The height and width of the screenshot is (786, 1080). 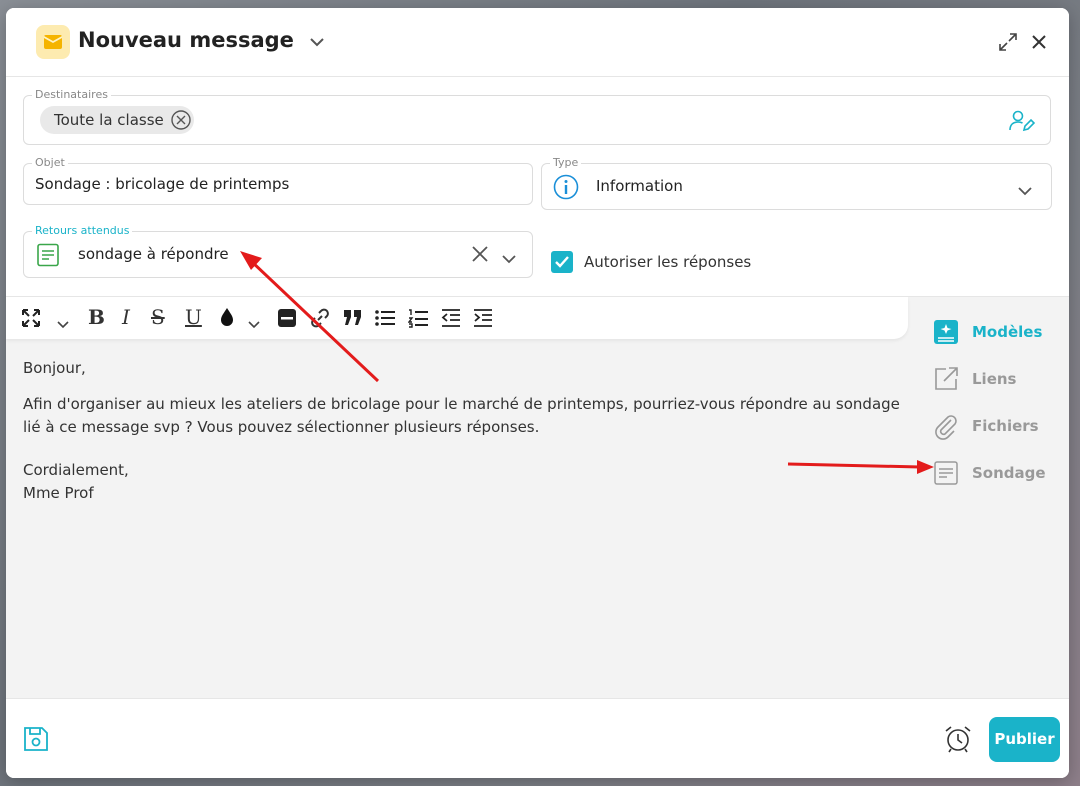 I want to click on text-color-icon, so click(x=227, y=319).